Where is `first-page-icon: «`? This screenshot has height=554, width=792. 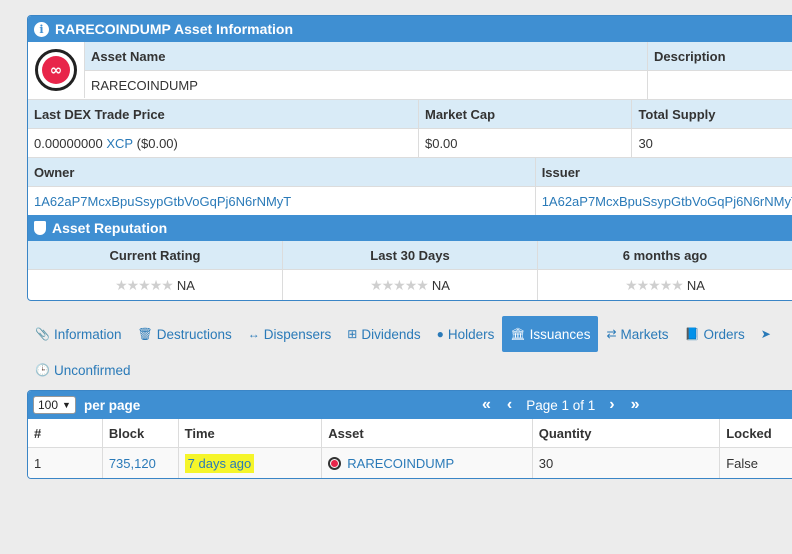 first-page-icon: « is located at coordinates (486, 405).